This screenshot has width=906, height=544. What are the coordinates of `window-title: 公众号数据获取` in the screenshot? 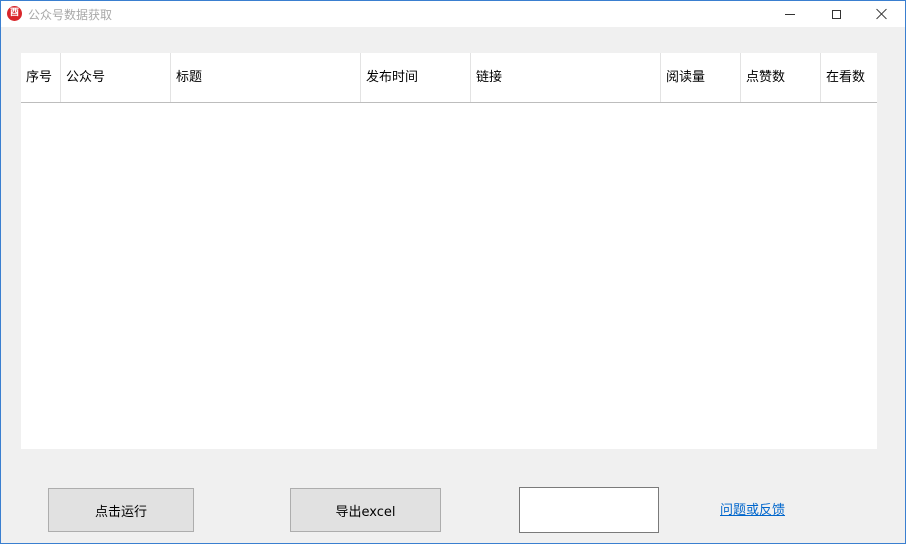 It's located at (70, 15).